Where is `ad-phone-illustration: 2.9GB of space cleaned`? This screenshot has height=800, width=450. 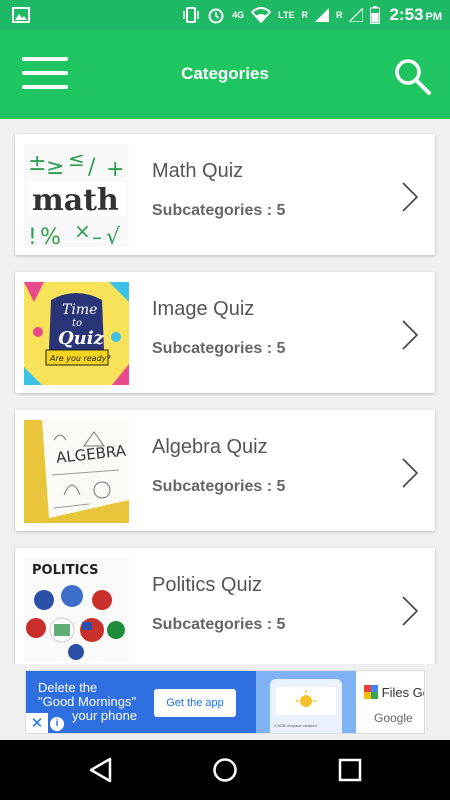 ad-phone-illustration: 2.9GB of space cleaned is located at coordinates (306, 702).